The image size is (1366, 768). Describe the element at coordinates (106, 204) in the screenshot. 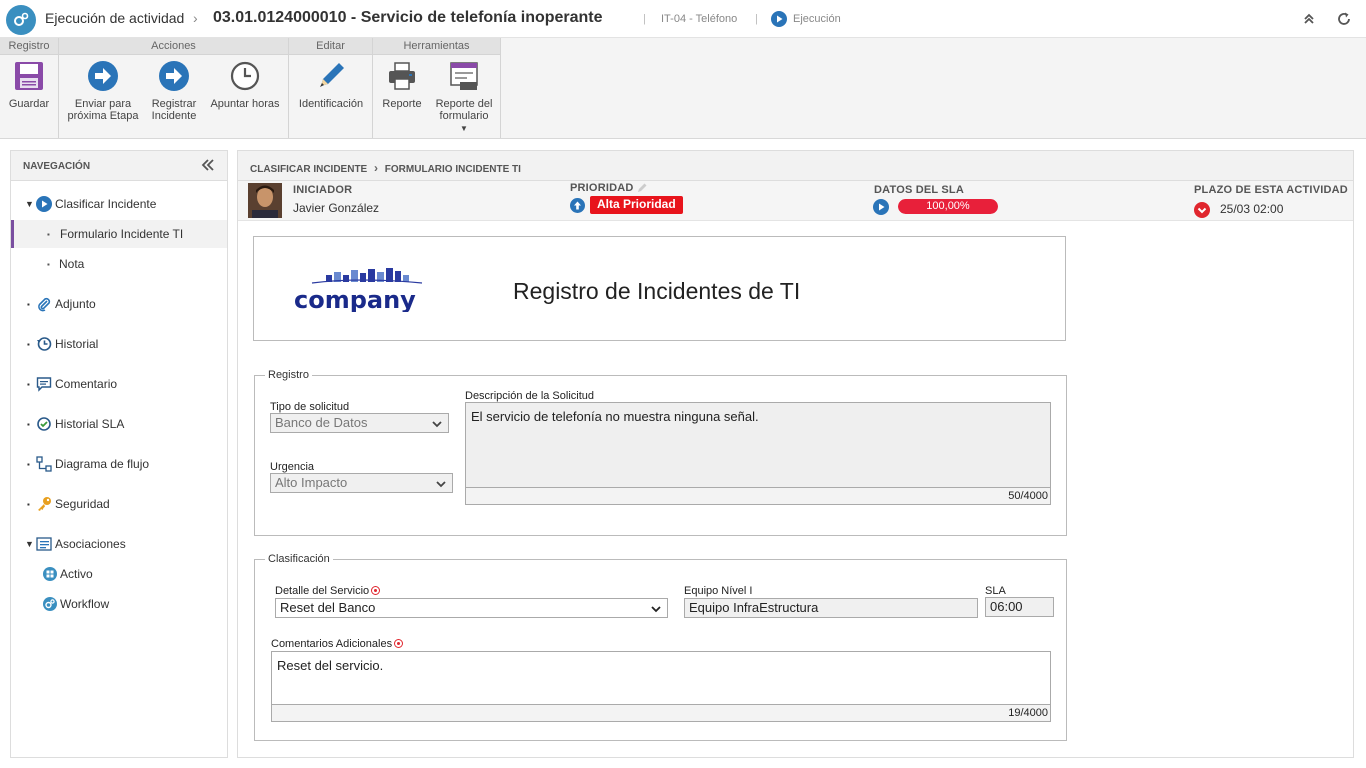

I see `nav-item-label: Clasificar Incidente` at that location.